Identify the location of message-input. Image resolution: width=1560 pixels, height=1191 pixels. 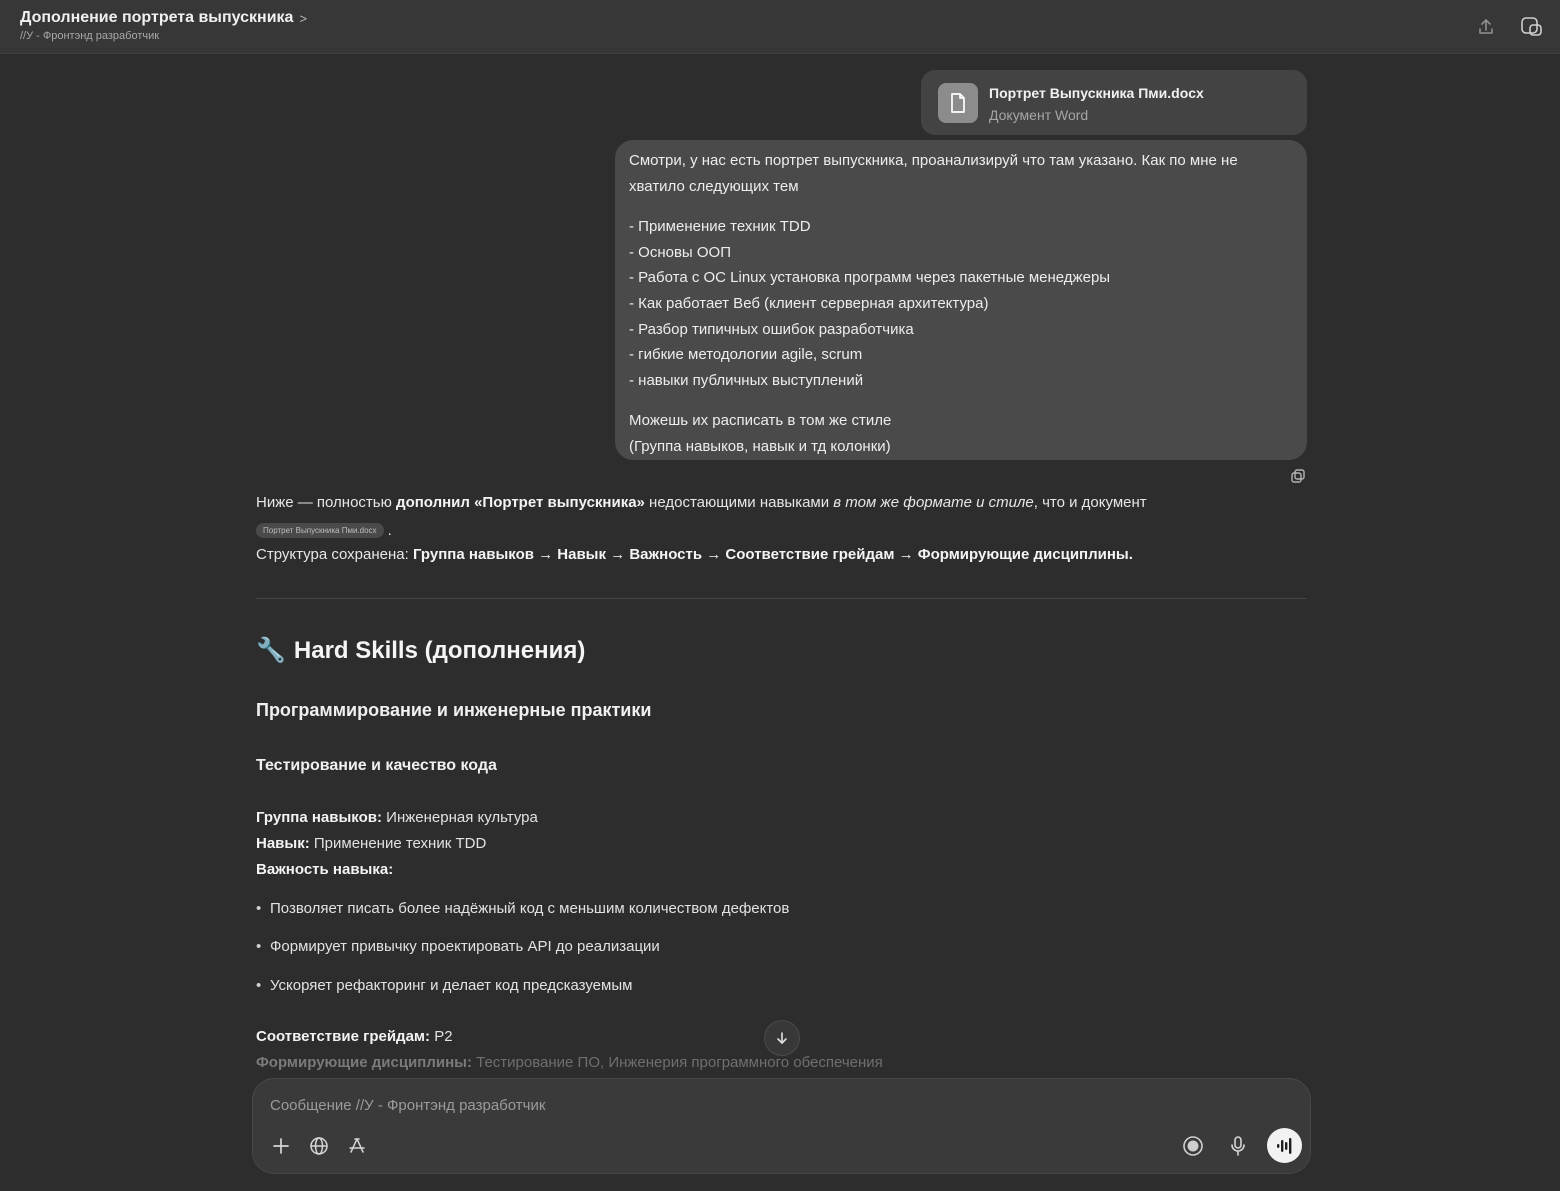
(720, 1105).